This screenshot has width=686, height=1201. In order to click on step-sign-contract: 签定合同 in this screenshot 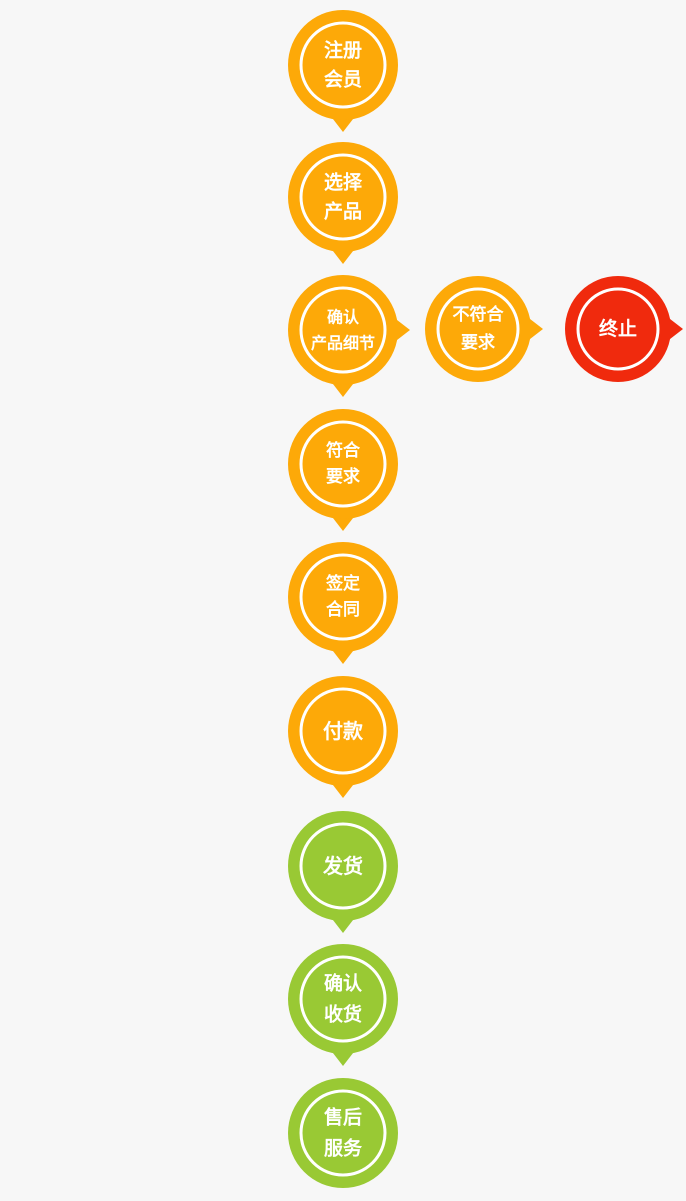, I will do `click(343, 603)`.